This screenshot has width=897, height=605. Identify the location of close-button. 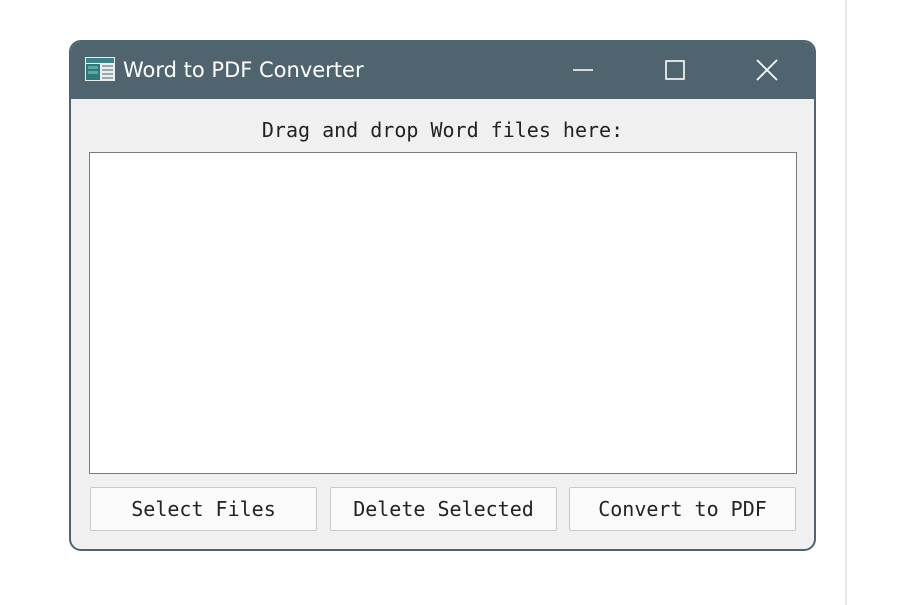
(767, 70).